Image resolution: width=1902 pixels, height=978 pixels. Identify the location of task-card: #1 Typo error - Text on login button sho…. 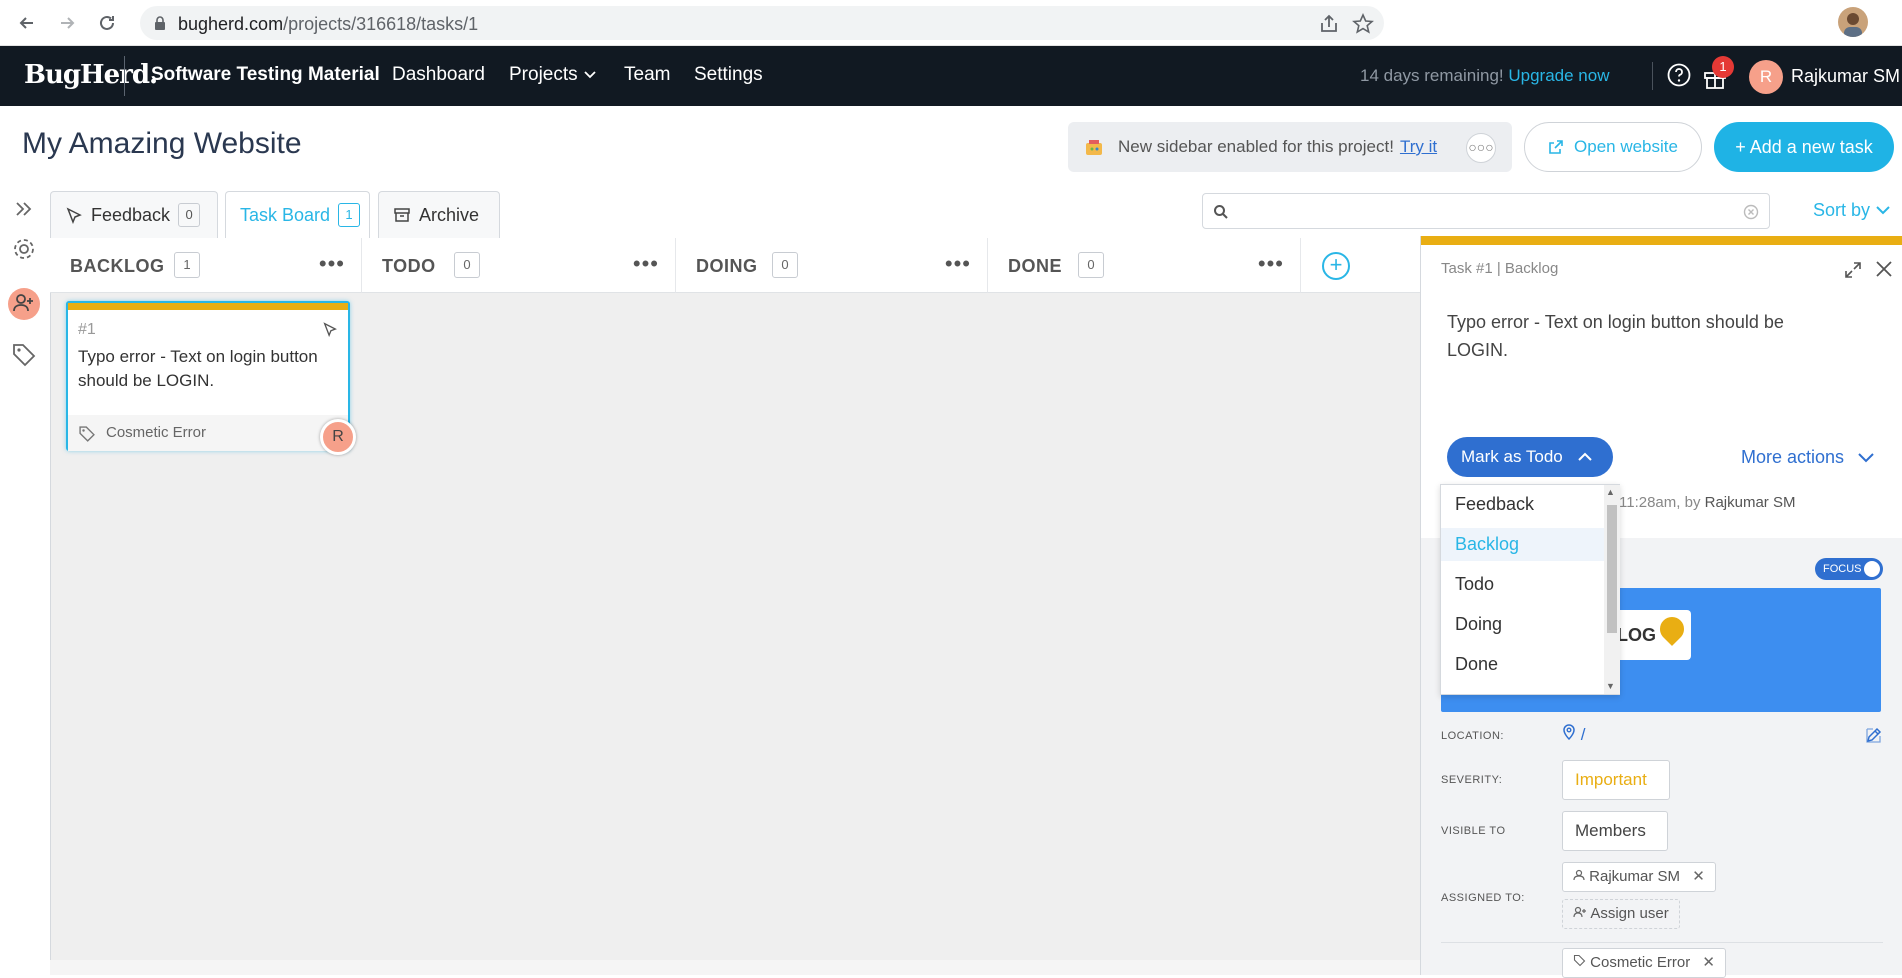
(208, 376).